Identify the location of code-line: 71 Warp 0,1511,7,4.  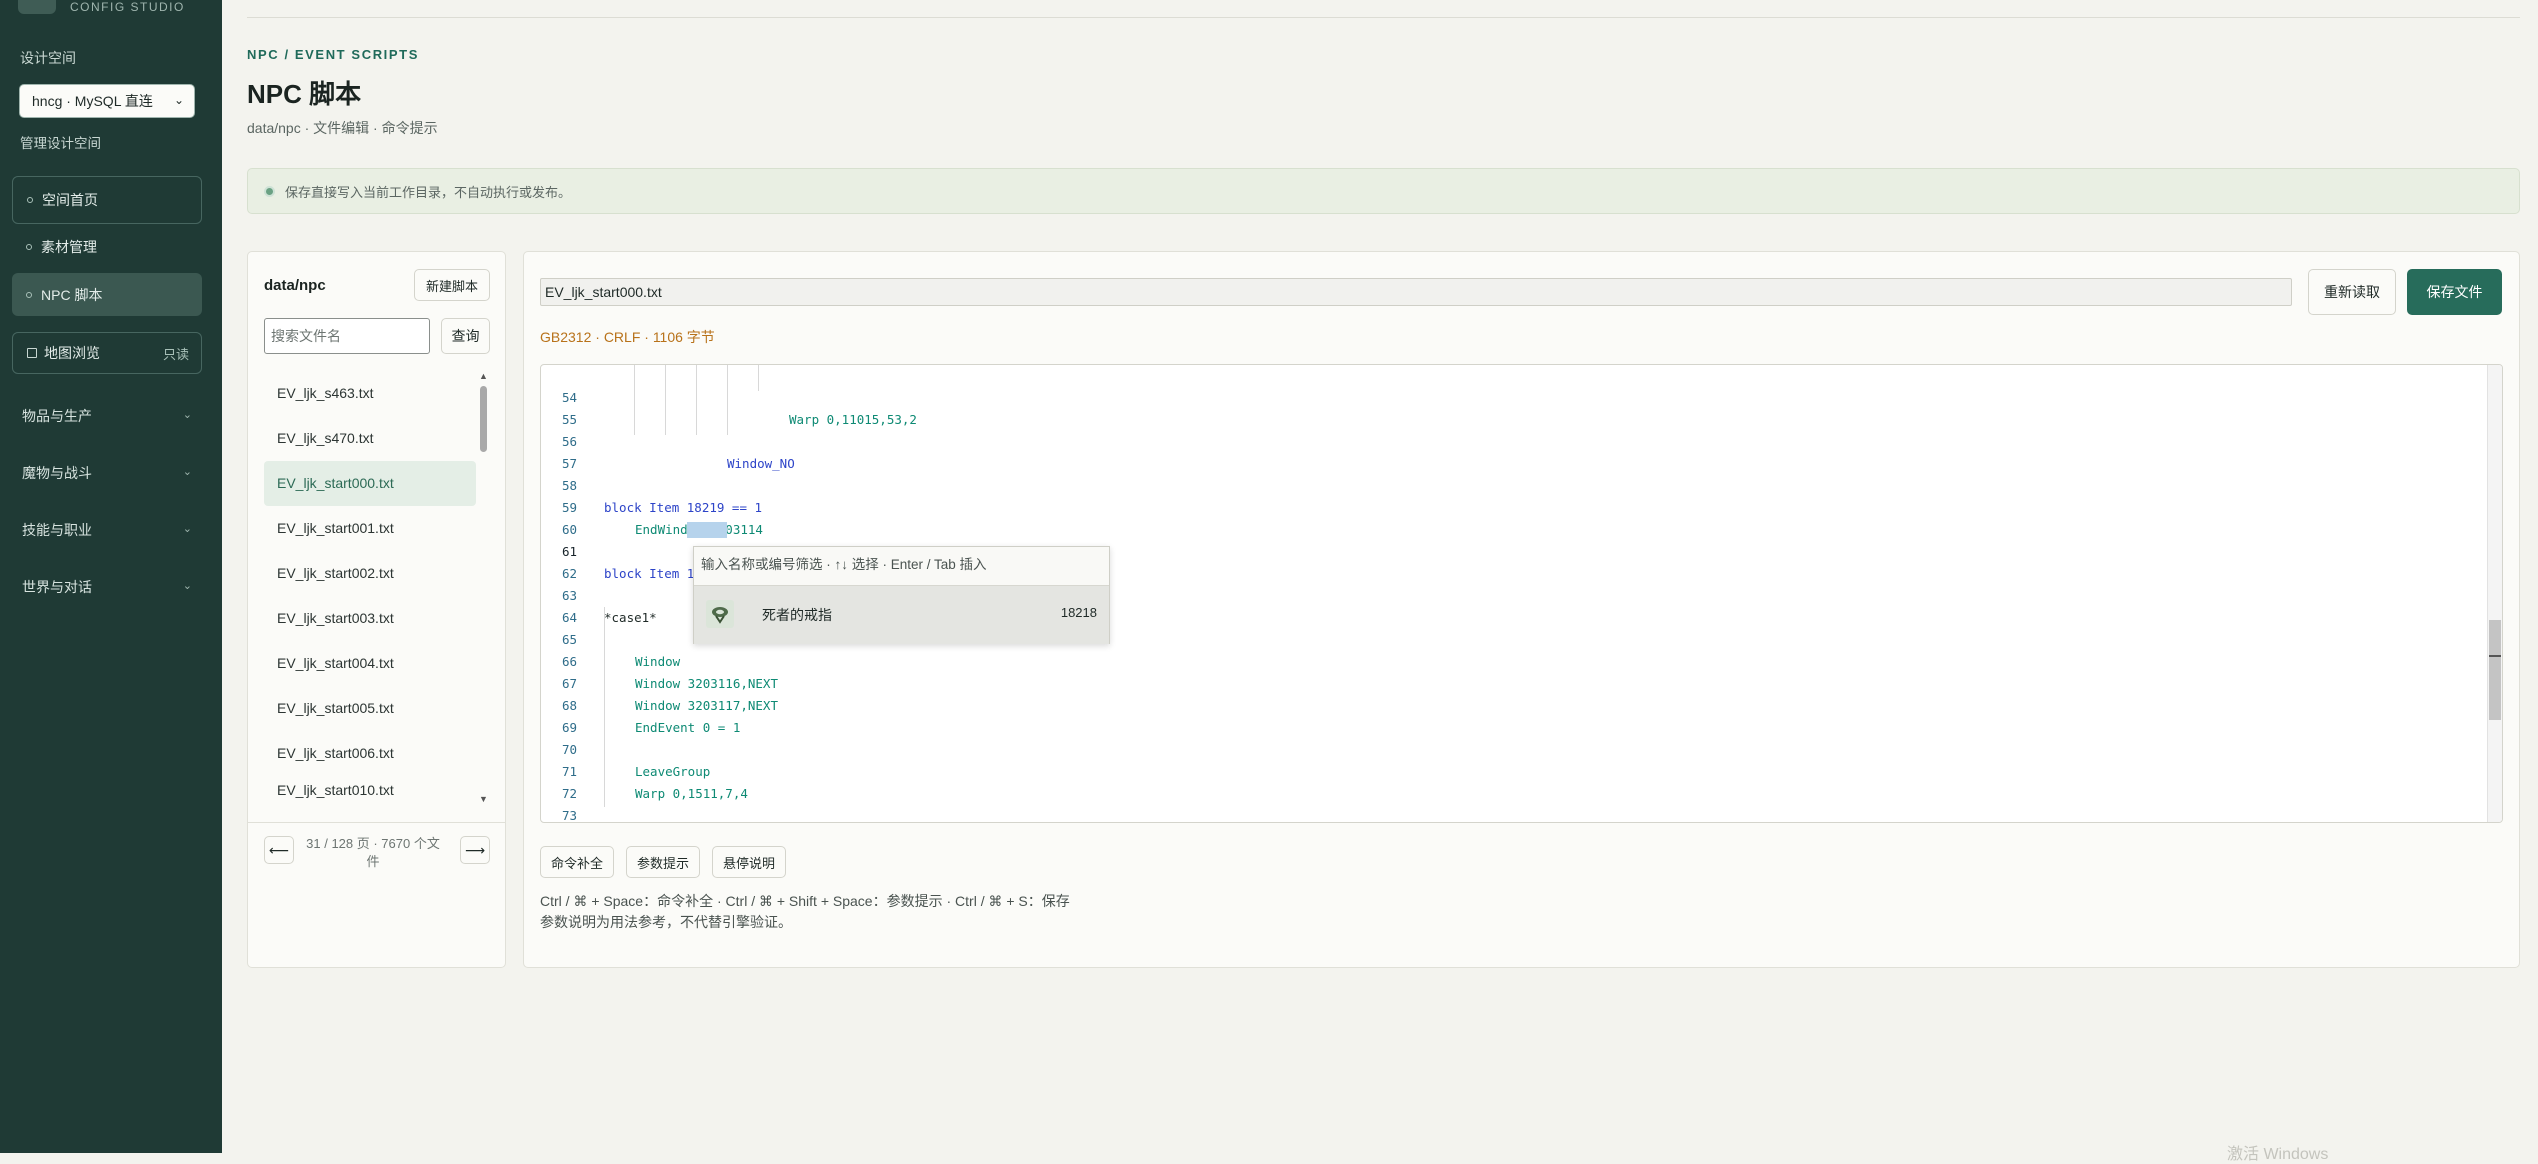
(1506, 770).